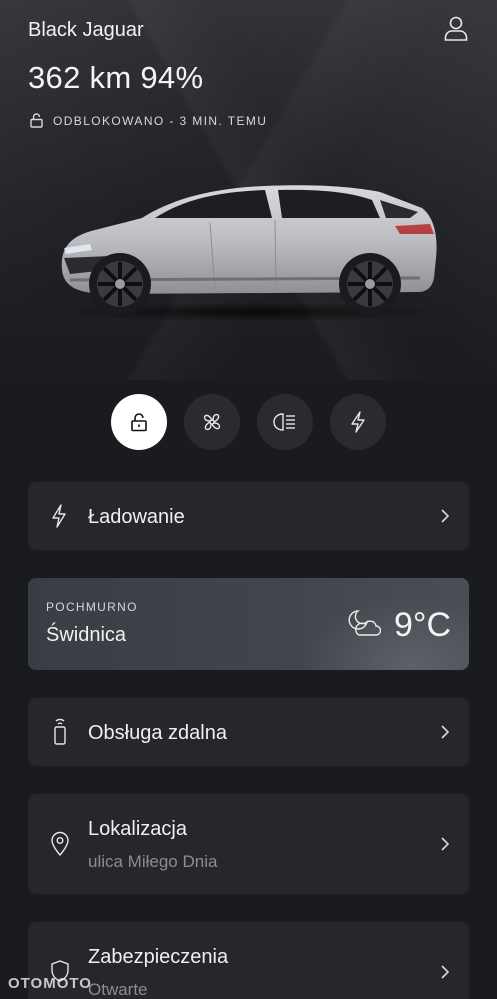 This screenshot has width=497, height=999. Describe the element at coordinates (248, 844) in the screenshot. I see `location-card: Lokalizacja ulica Miłego Dnia` at that location.